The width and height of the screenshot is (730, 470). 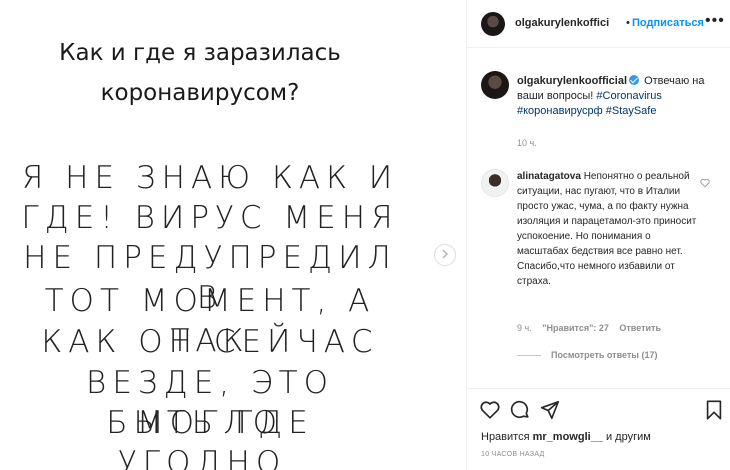 What do you see at coordinates (631, 111) in the screenshot?
I see `hashtag-staysafe: #StaySafe` at bounding box center [631, 111].